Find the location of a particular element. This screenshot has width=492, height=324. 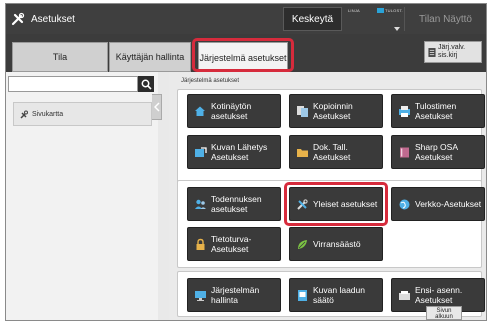

breadcrumb: Järjestelmä asetukset is located at coordinates (210, 81).